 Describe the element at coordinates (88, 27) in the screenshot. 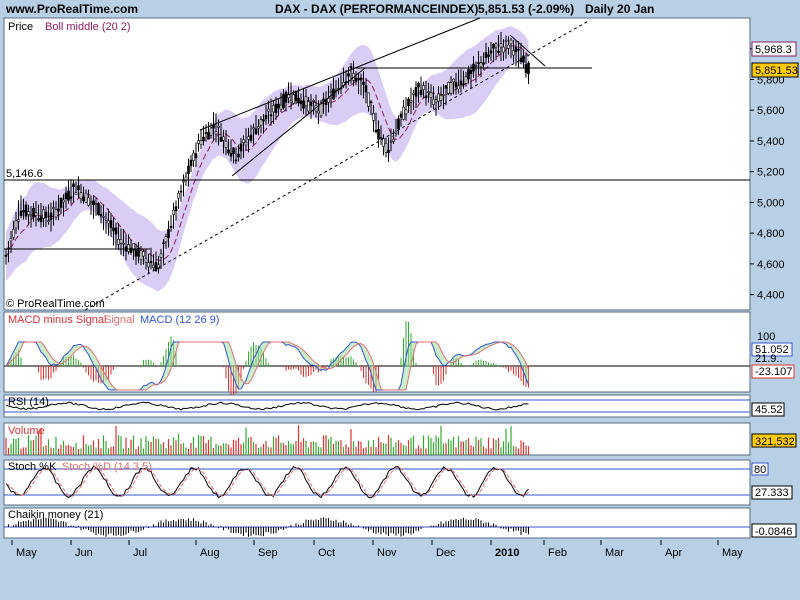

I see `legend-boll-middle: Boll middle (20 2)` at that location.